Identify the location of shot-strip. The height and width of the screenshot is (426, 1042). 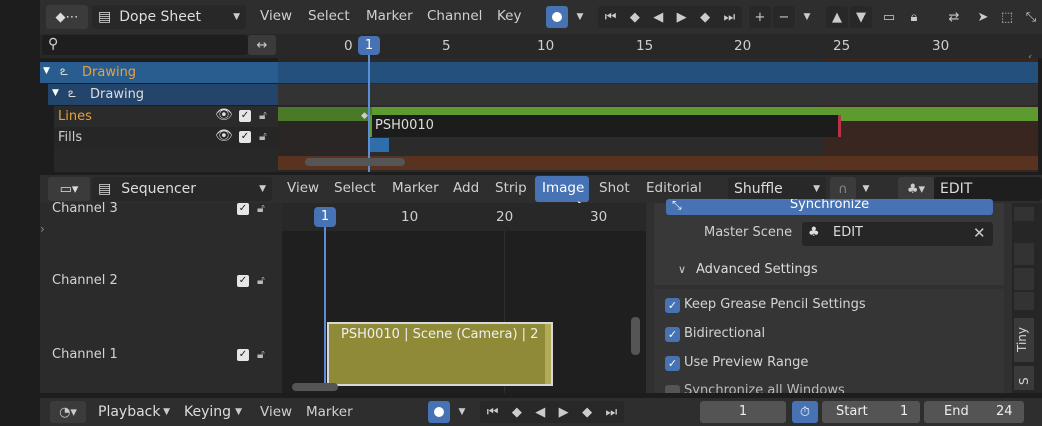
(605, 126).